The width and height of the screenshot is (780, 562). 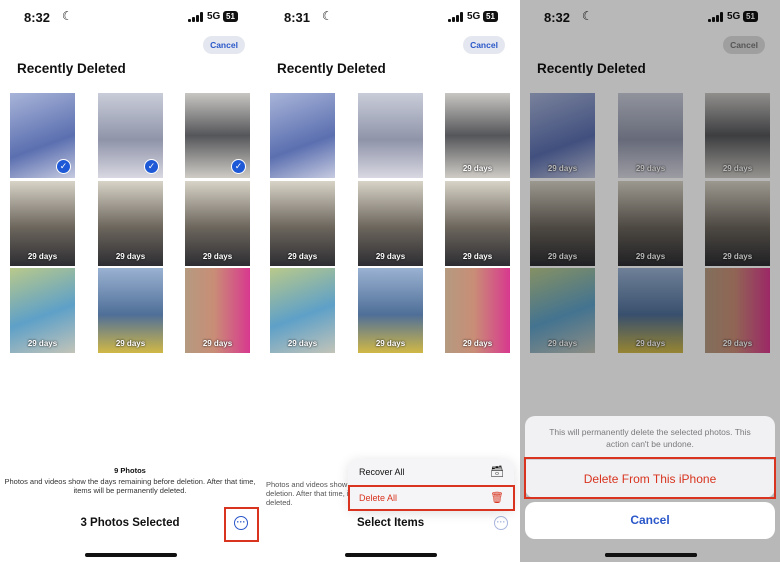 I want to click on ellipsis-icon: ···, so click(x=501, y=522).